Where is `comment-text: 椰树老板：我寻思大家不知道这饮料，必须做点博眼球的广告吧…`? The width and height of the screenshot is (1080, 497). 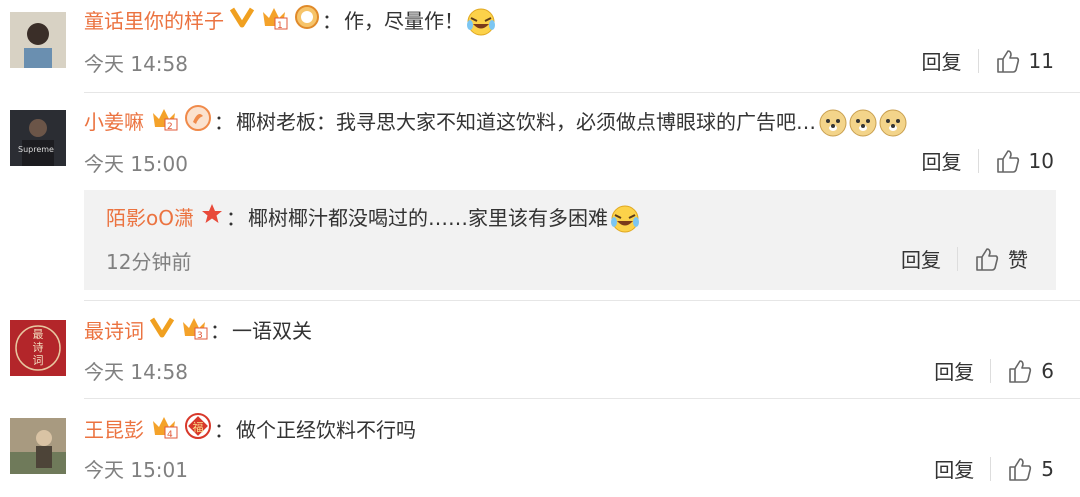 comment-text: 椰树老板：我寻思大家不知道这饮料，必须做点博眼球的广告吧… is located at coordinates (526, 121).